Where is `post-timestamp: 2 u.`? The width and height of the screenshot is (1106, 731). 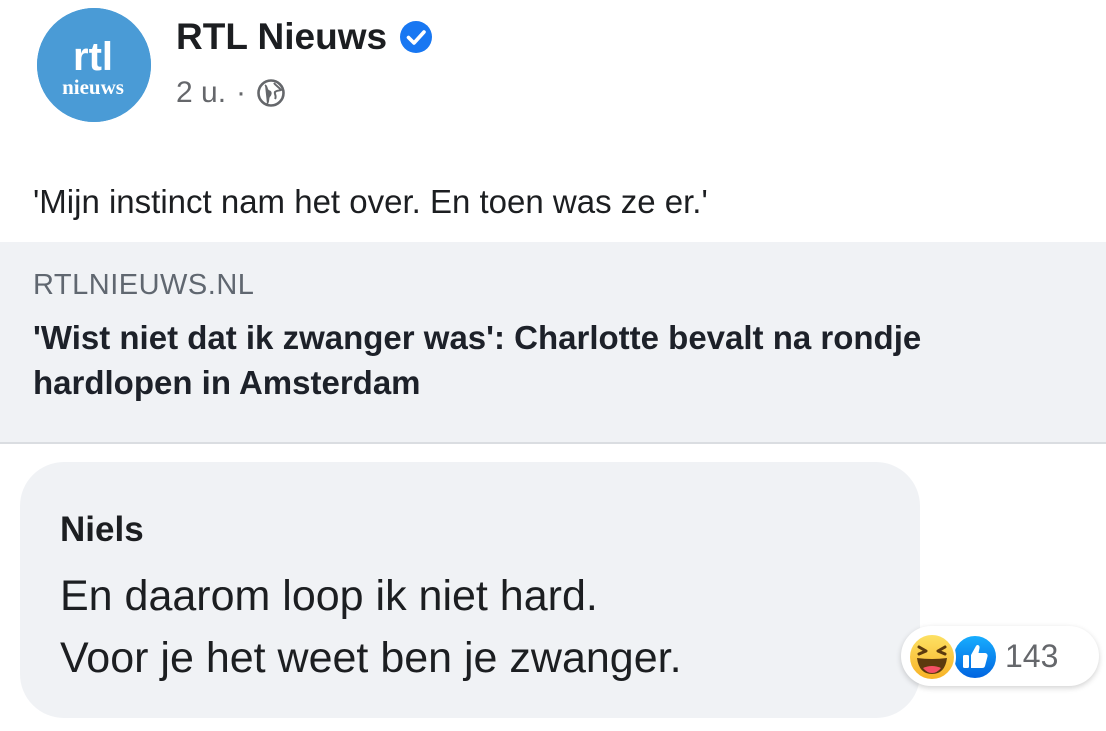
post-timestamp: 2 u. is located at coordinates (201, 93).